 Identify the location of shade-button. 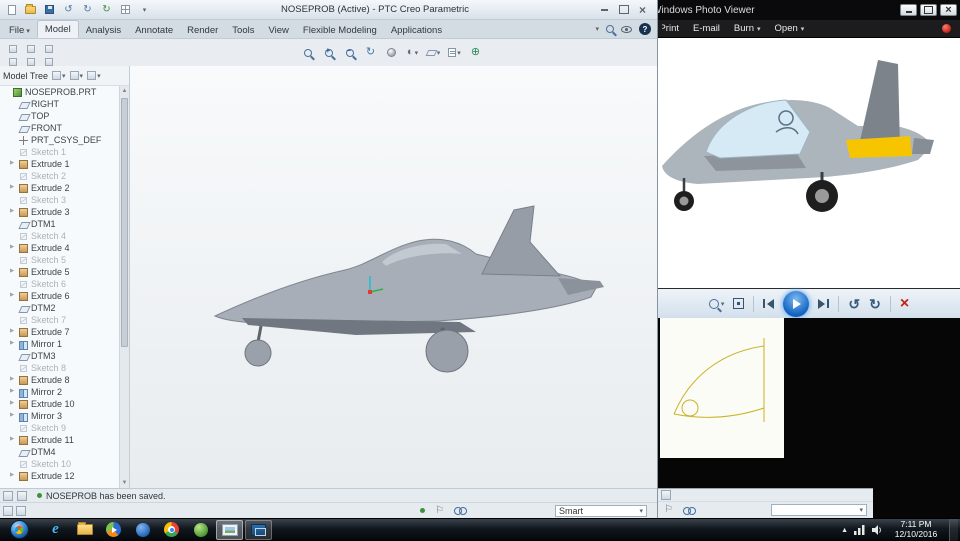
(391, 52).